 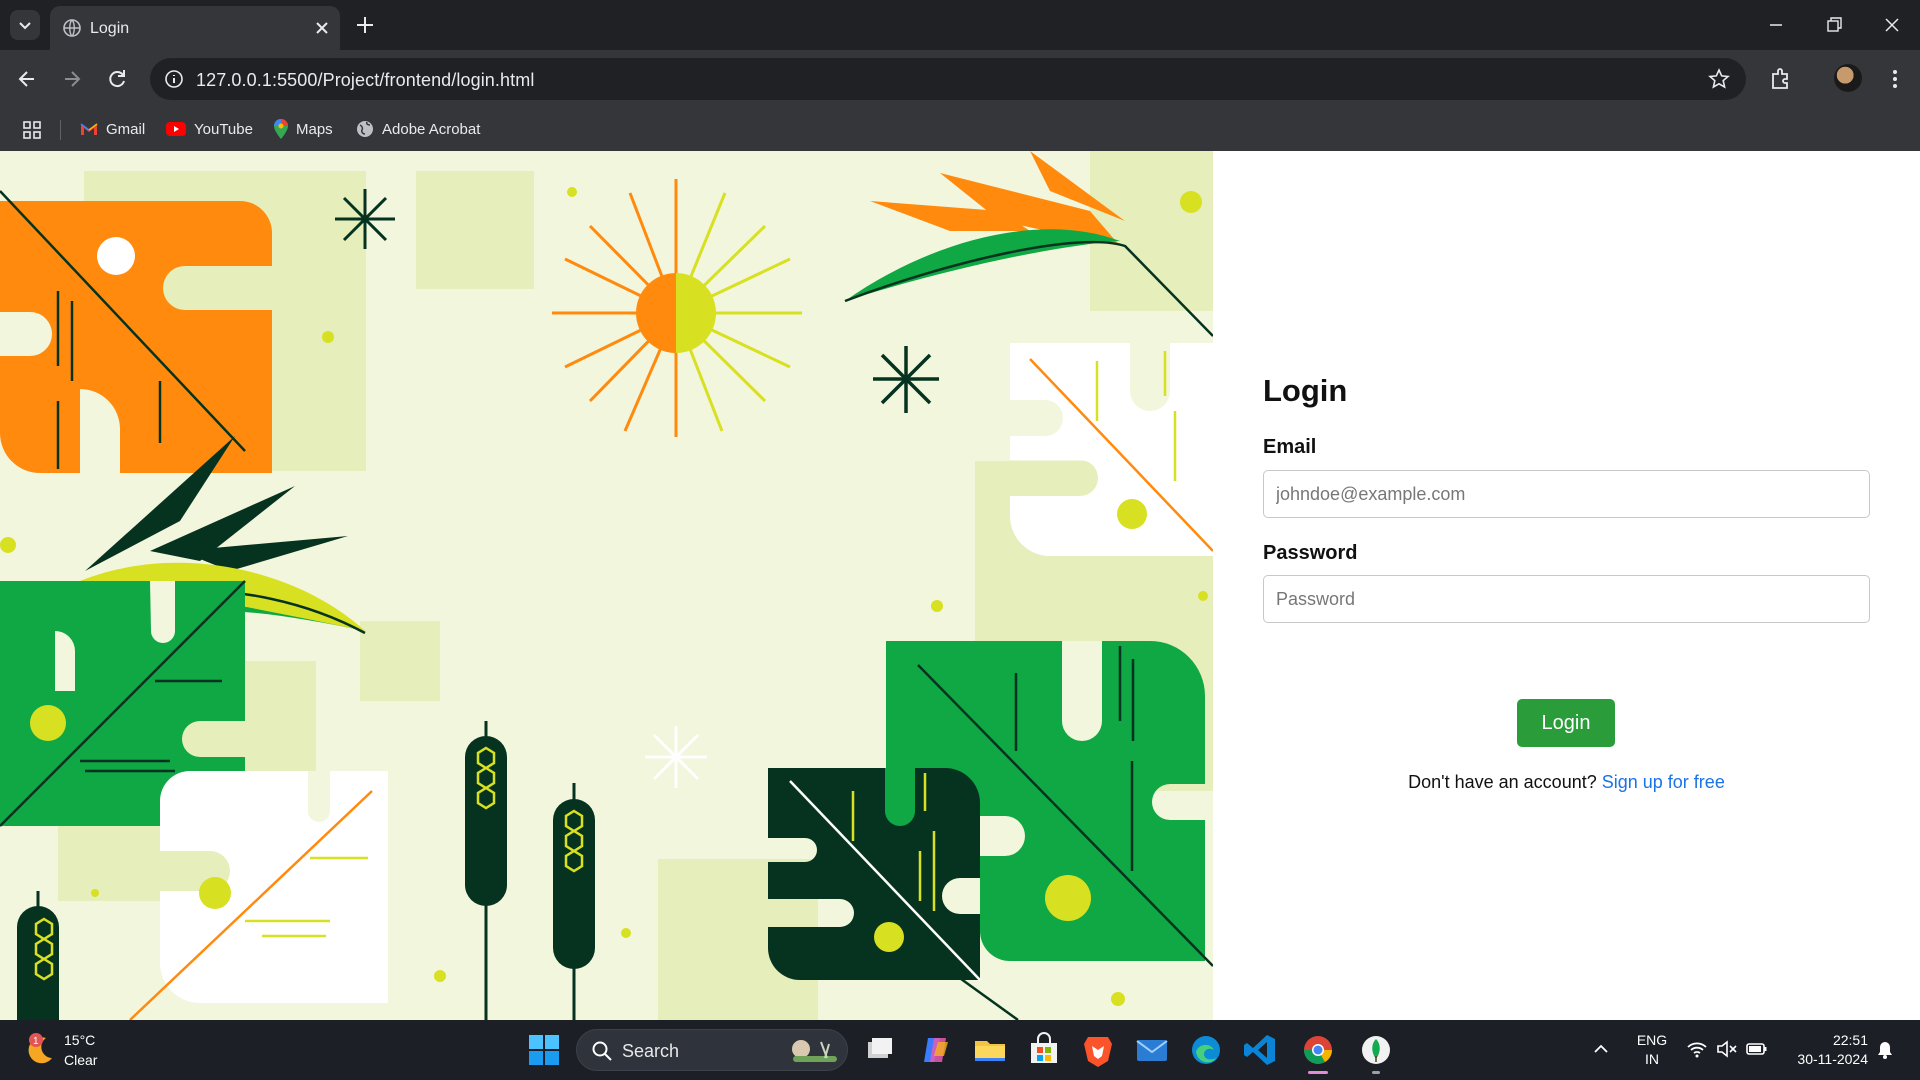 What do you see at coordinates (651, 1051) in the screenshot?
I see `taskbar-search-label: Search` at bounding box center [651, 1051].